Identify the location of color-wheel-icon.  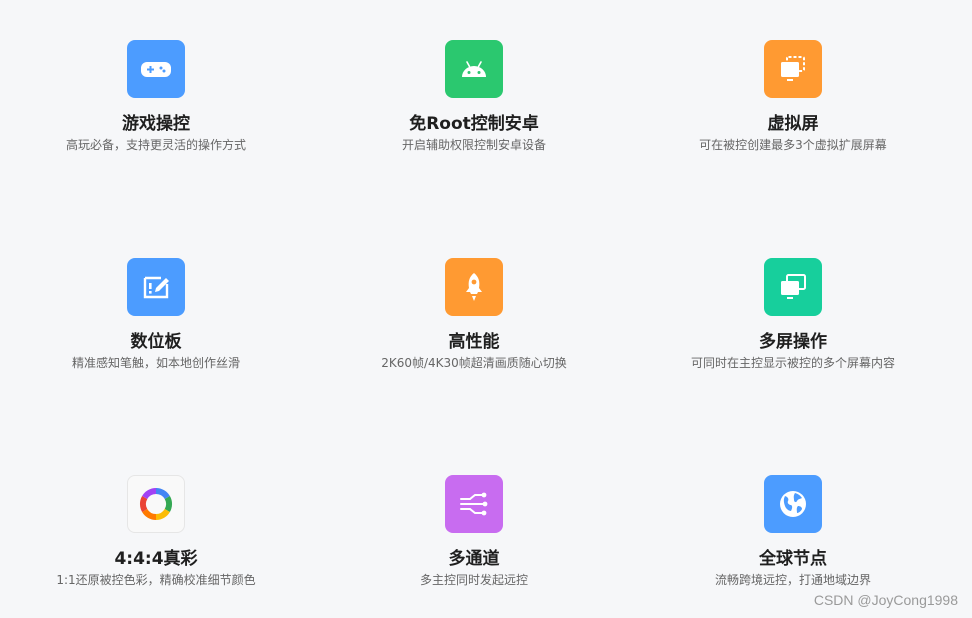
(156, 504).